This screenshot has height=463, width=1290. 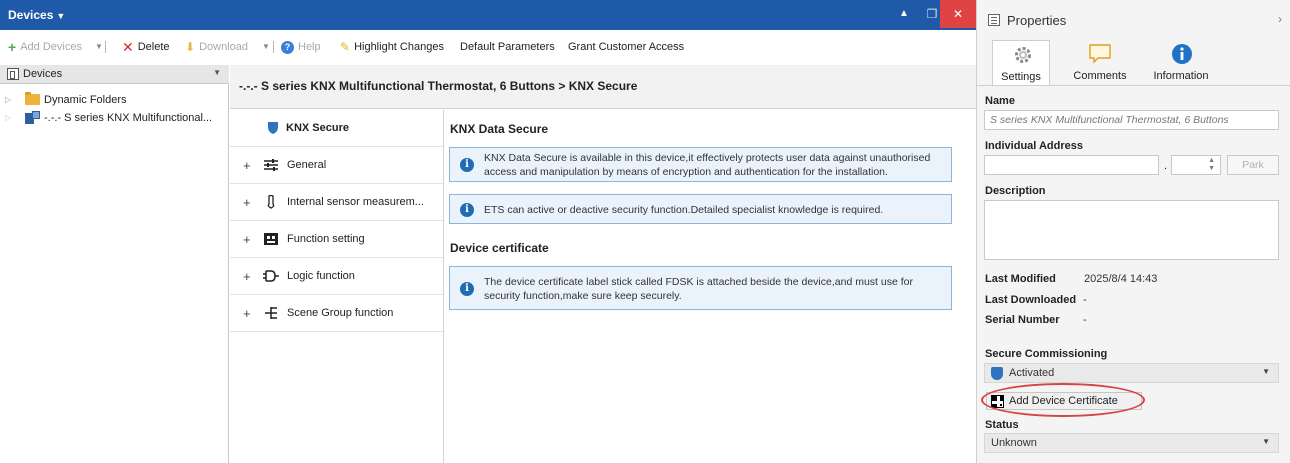 What do you see at coordinates (146, 47) in the screenshot?
I see `delete-button: ✕ Delete` at bounding box center [146, 47].